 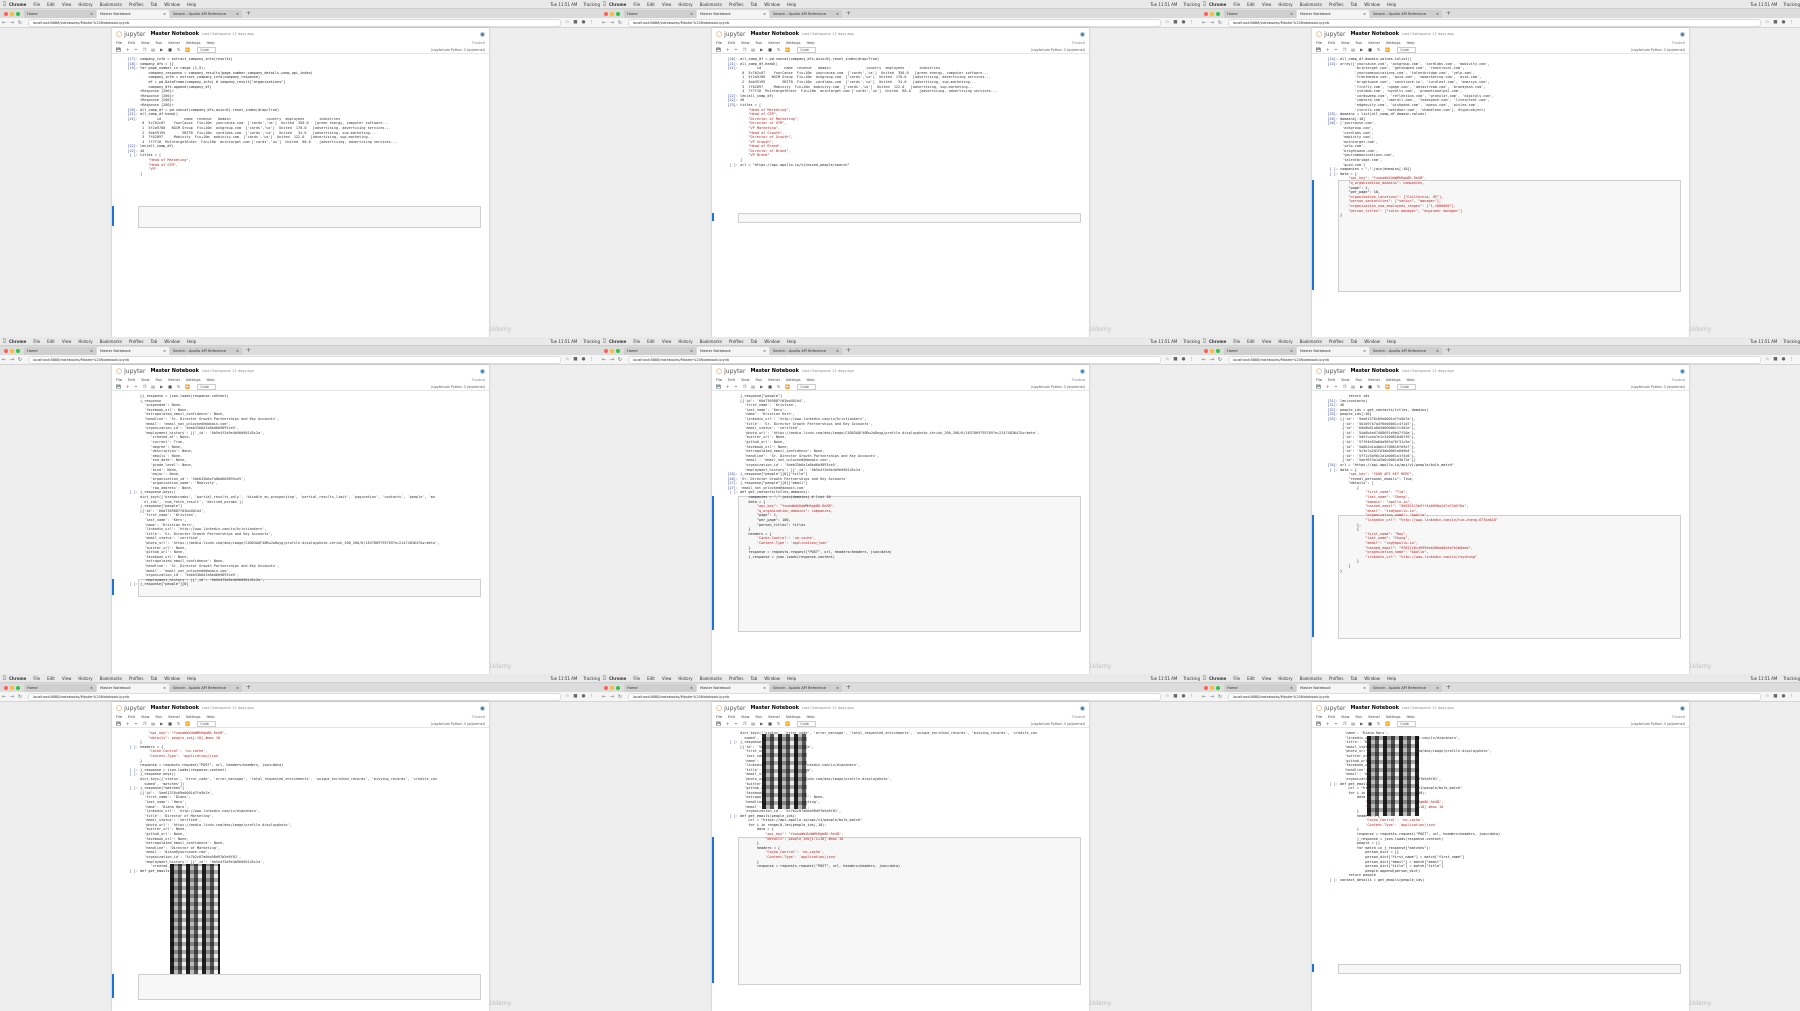 What do you see at coordinates (753, 341) in the screenshot?
I see `menu-item: Tab` at bounding box center [753, 341].